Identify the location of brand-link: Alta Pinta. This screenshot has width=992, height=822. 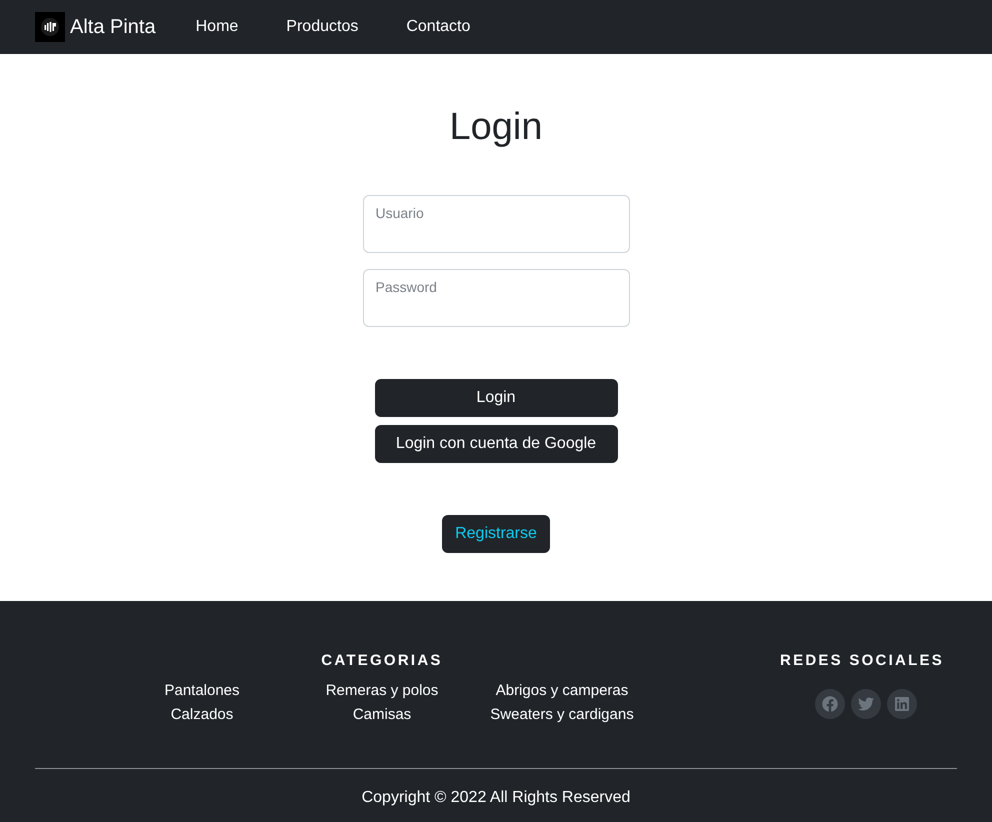
(95, 27).